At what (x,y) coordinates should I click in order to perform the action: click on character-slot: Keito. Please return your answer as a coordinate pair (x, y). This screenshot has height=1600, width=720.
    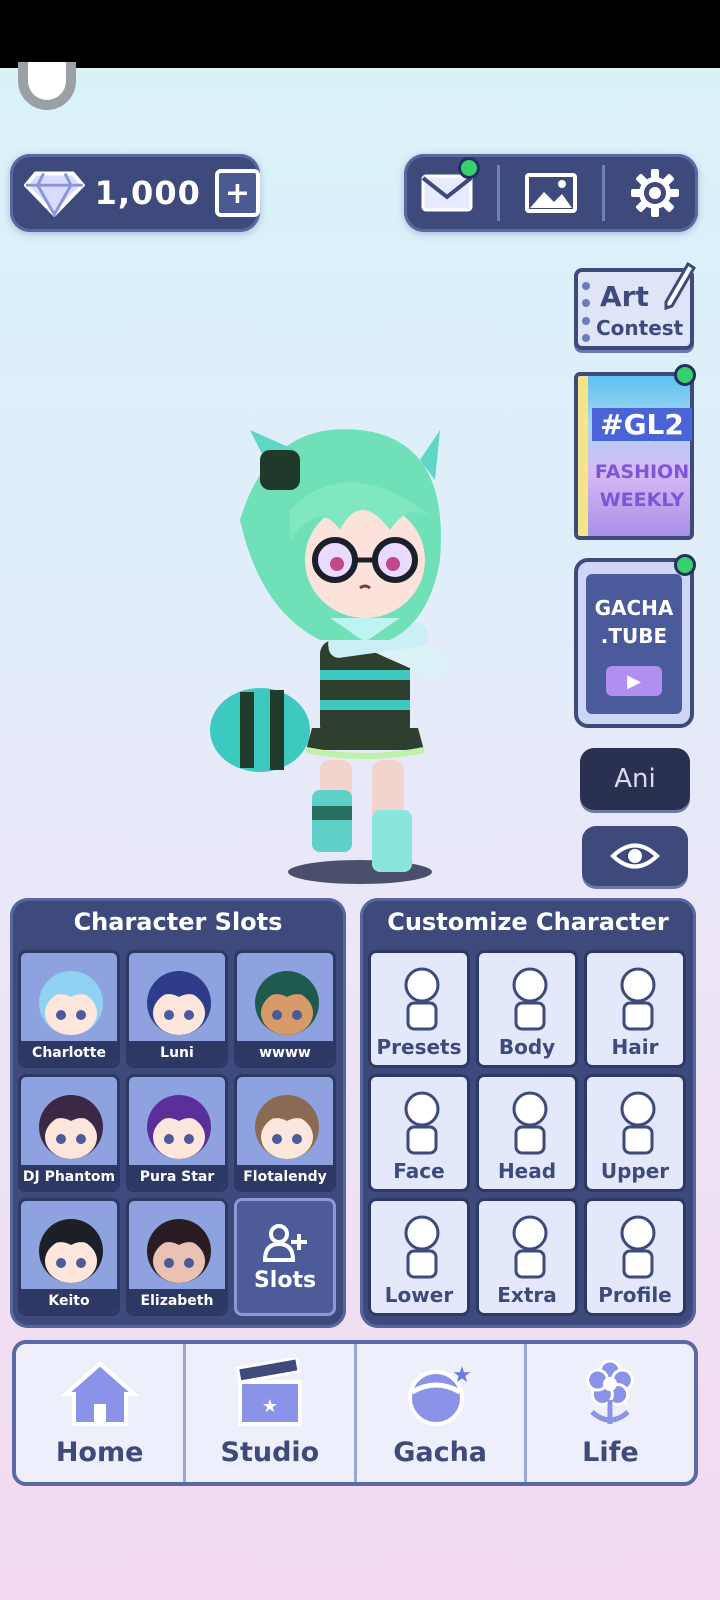
    Looking at the image, I should click on (69, 1257).